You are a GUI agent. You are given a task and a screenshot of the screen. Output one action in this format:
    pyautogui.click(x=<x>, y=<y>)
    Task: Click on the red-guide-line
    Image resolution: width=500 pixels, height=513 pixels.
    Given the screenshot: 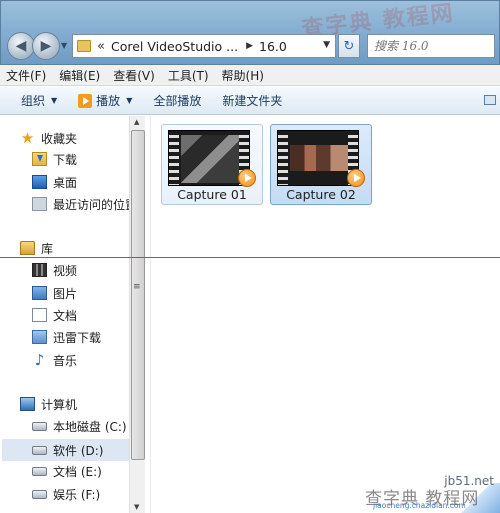 What is the action you would take?
    pyautogui.click(x=250, y=257)
    